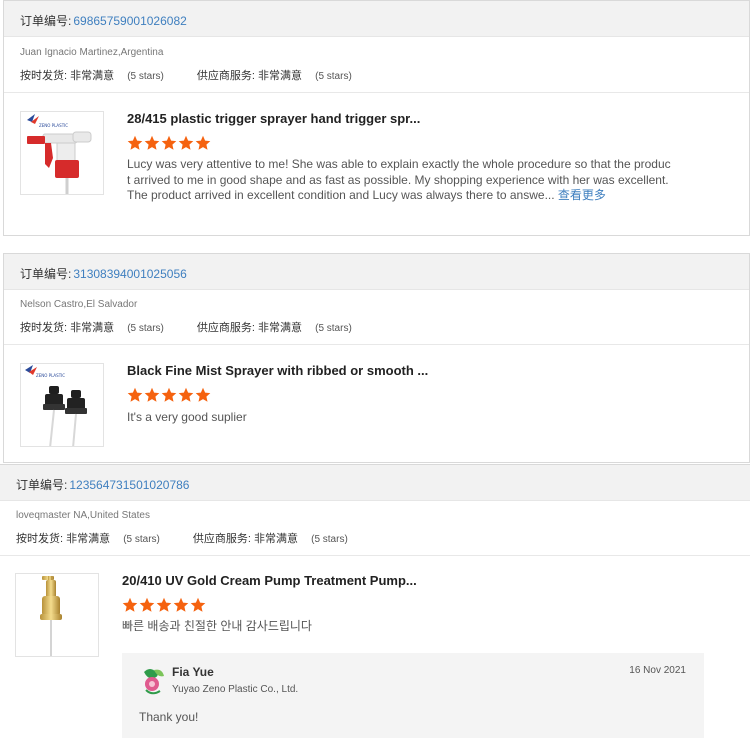  What do you see at coordinates (657, 670) in the screenshot?
I see `reply-date: 16 Nov 2021` at bounding box center [657, 670].